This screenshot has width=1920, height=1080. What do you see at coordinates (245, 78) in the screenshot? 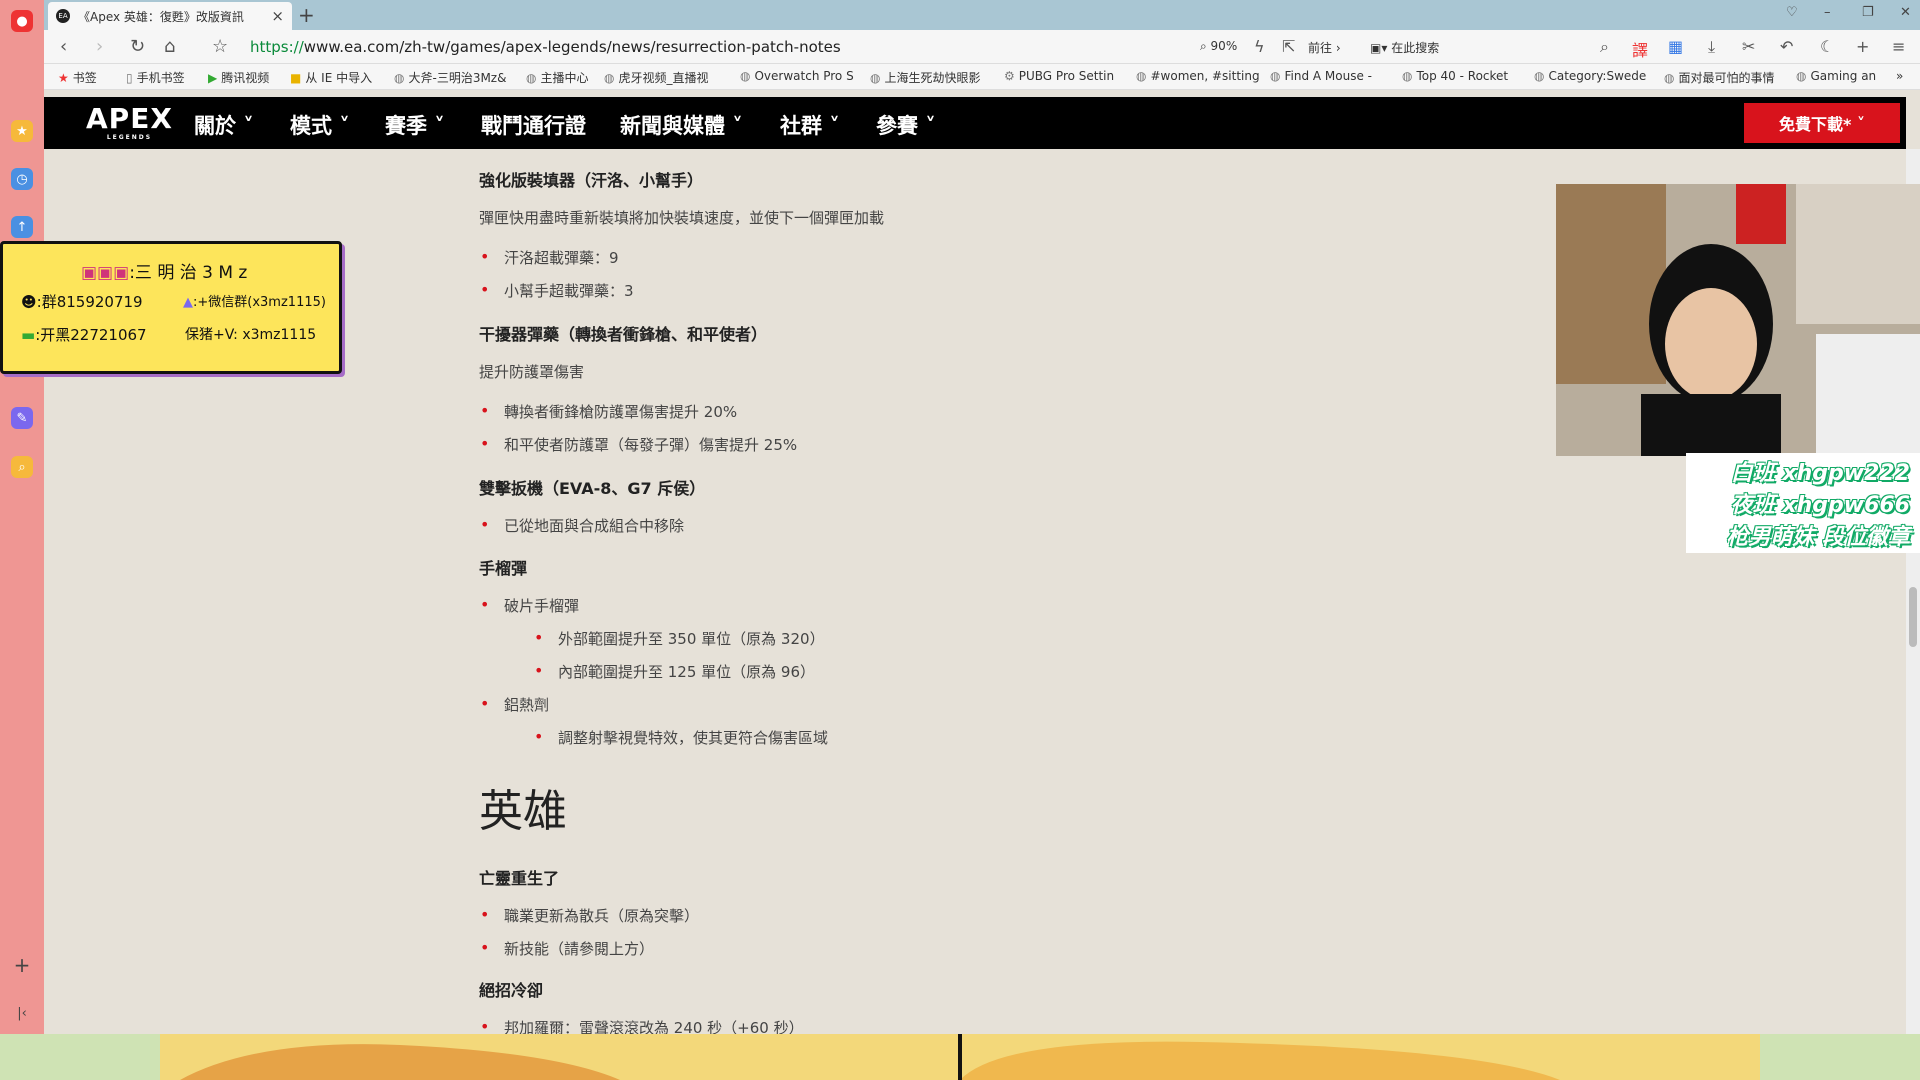
I see `bookmark-label: 腾讯视频` at bounding box center [245, 78].